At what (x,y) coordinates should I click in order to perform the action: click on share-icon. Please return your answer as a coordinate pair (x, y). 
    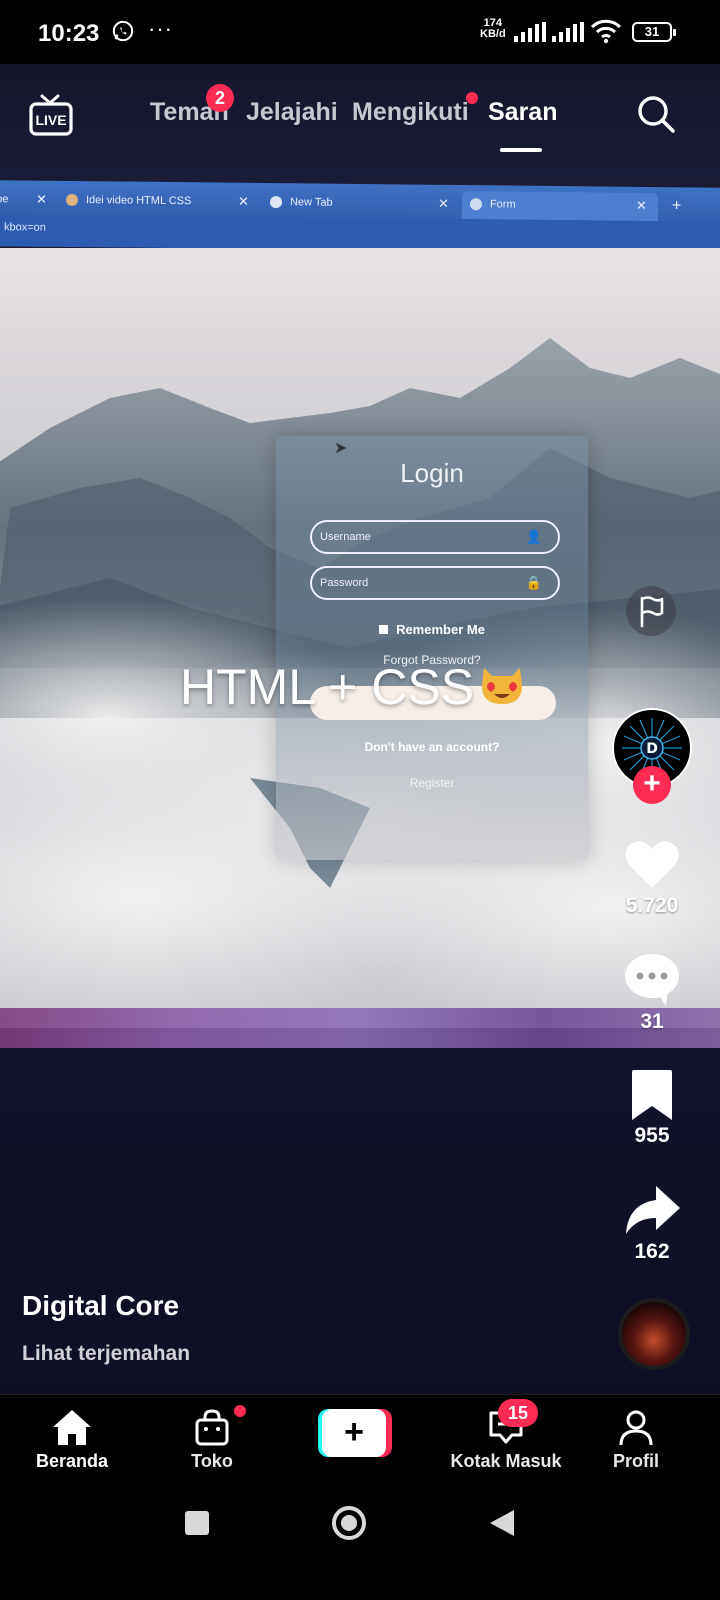
    Looking at the image, I should click on (652, 1210).